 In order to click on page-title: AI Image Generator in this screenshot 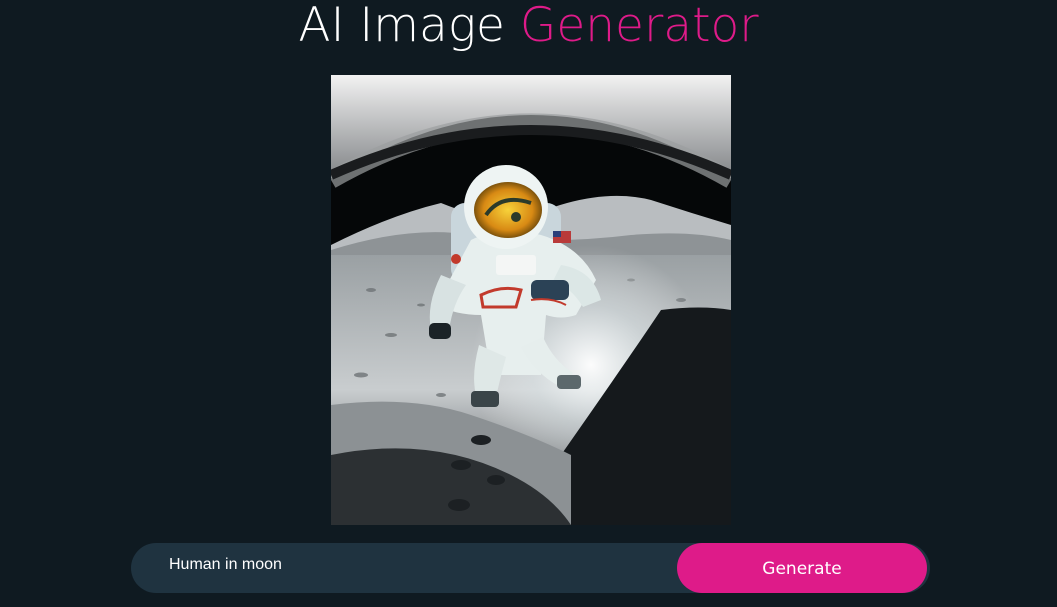, I will do `click(528, 28)`.